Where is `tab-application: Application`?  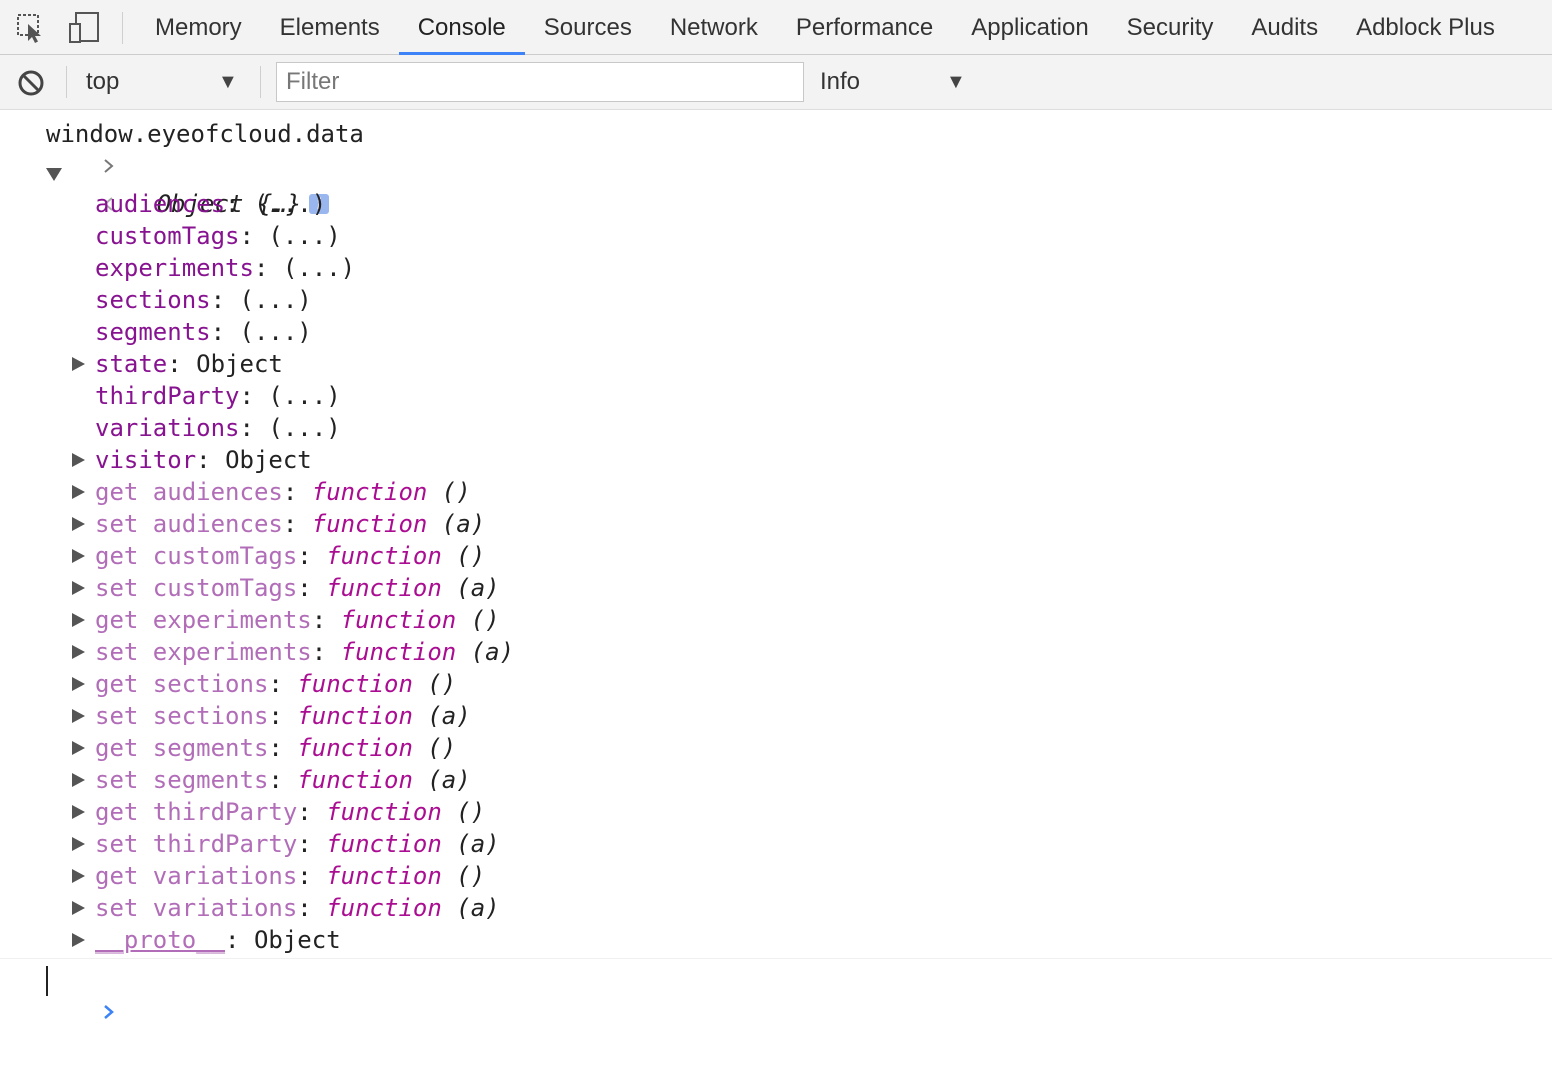
tab-application: Application is located at coordinates (1029, 27).